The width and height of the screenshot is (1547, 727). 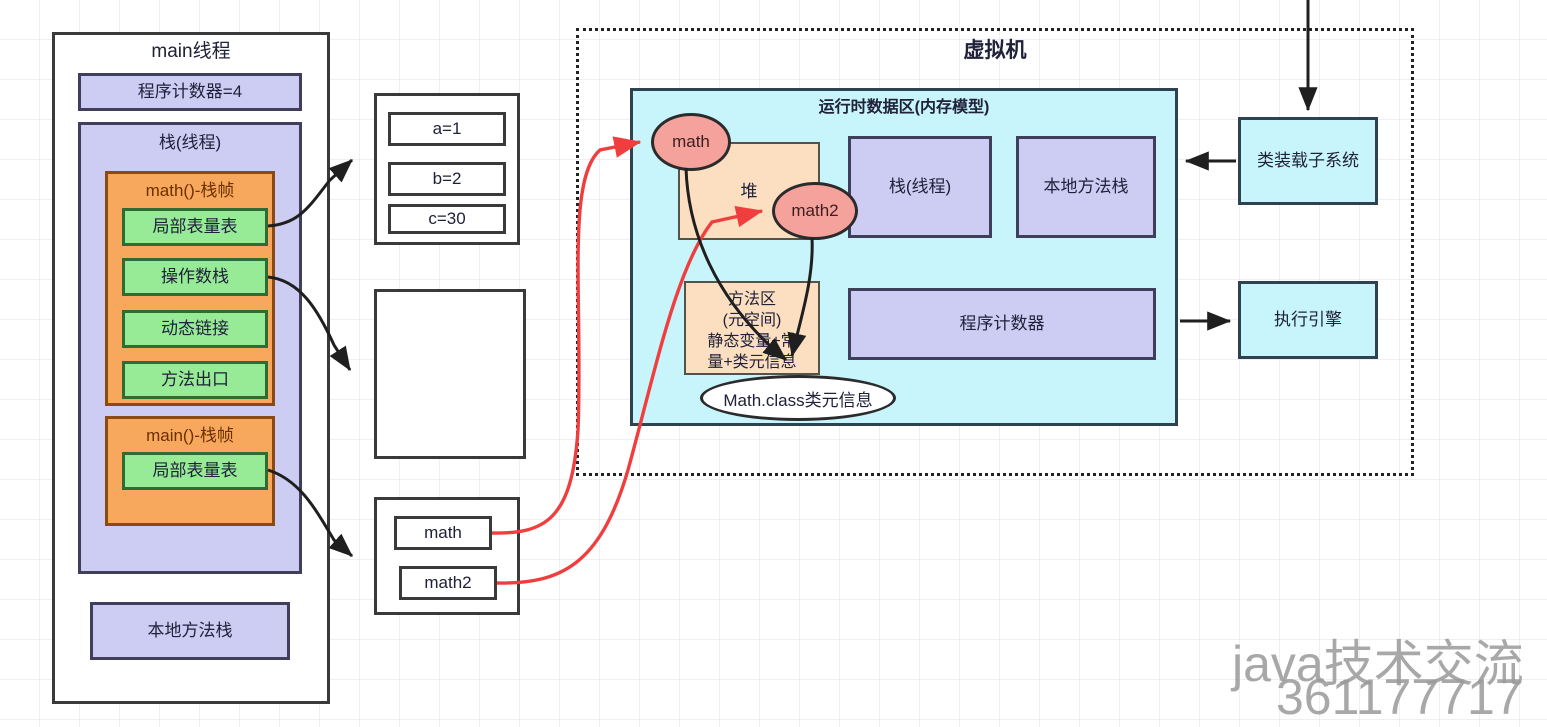 What do you see at coordinates (1308, 320) in the screenshot?
I see `execution-engine: 执行引擎` at bounding box center [1308, 320].